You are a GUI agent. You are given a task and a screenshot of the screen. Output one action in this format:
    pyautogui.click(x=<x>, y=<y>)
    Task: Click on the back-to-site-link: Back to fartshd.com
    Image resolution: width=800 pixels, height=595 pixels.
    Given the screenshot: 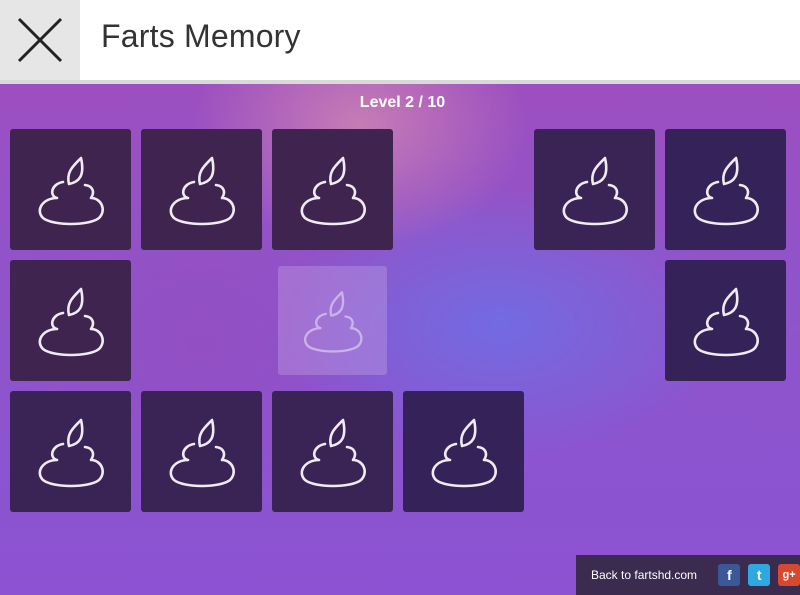 What is the action you would take?
    pyautogui.click(x=650, y=575)
    